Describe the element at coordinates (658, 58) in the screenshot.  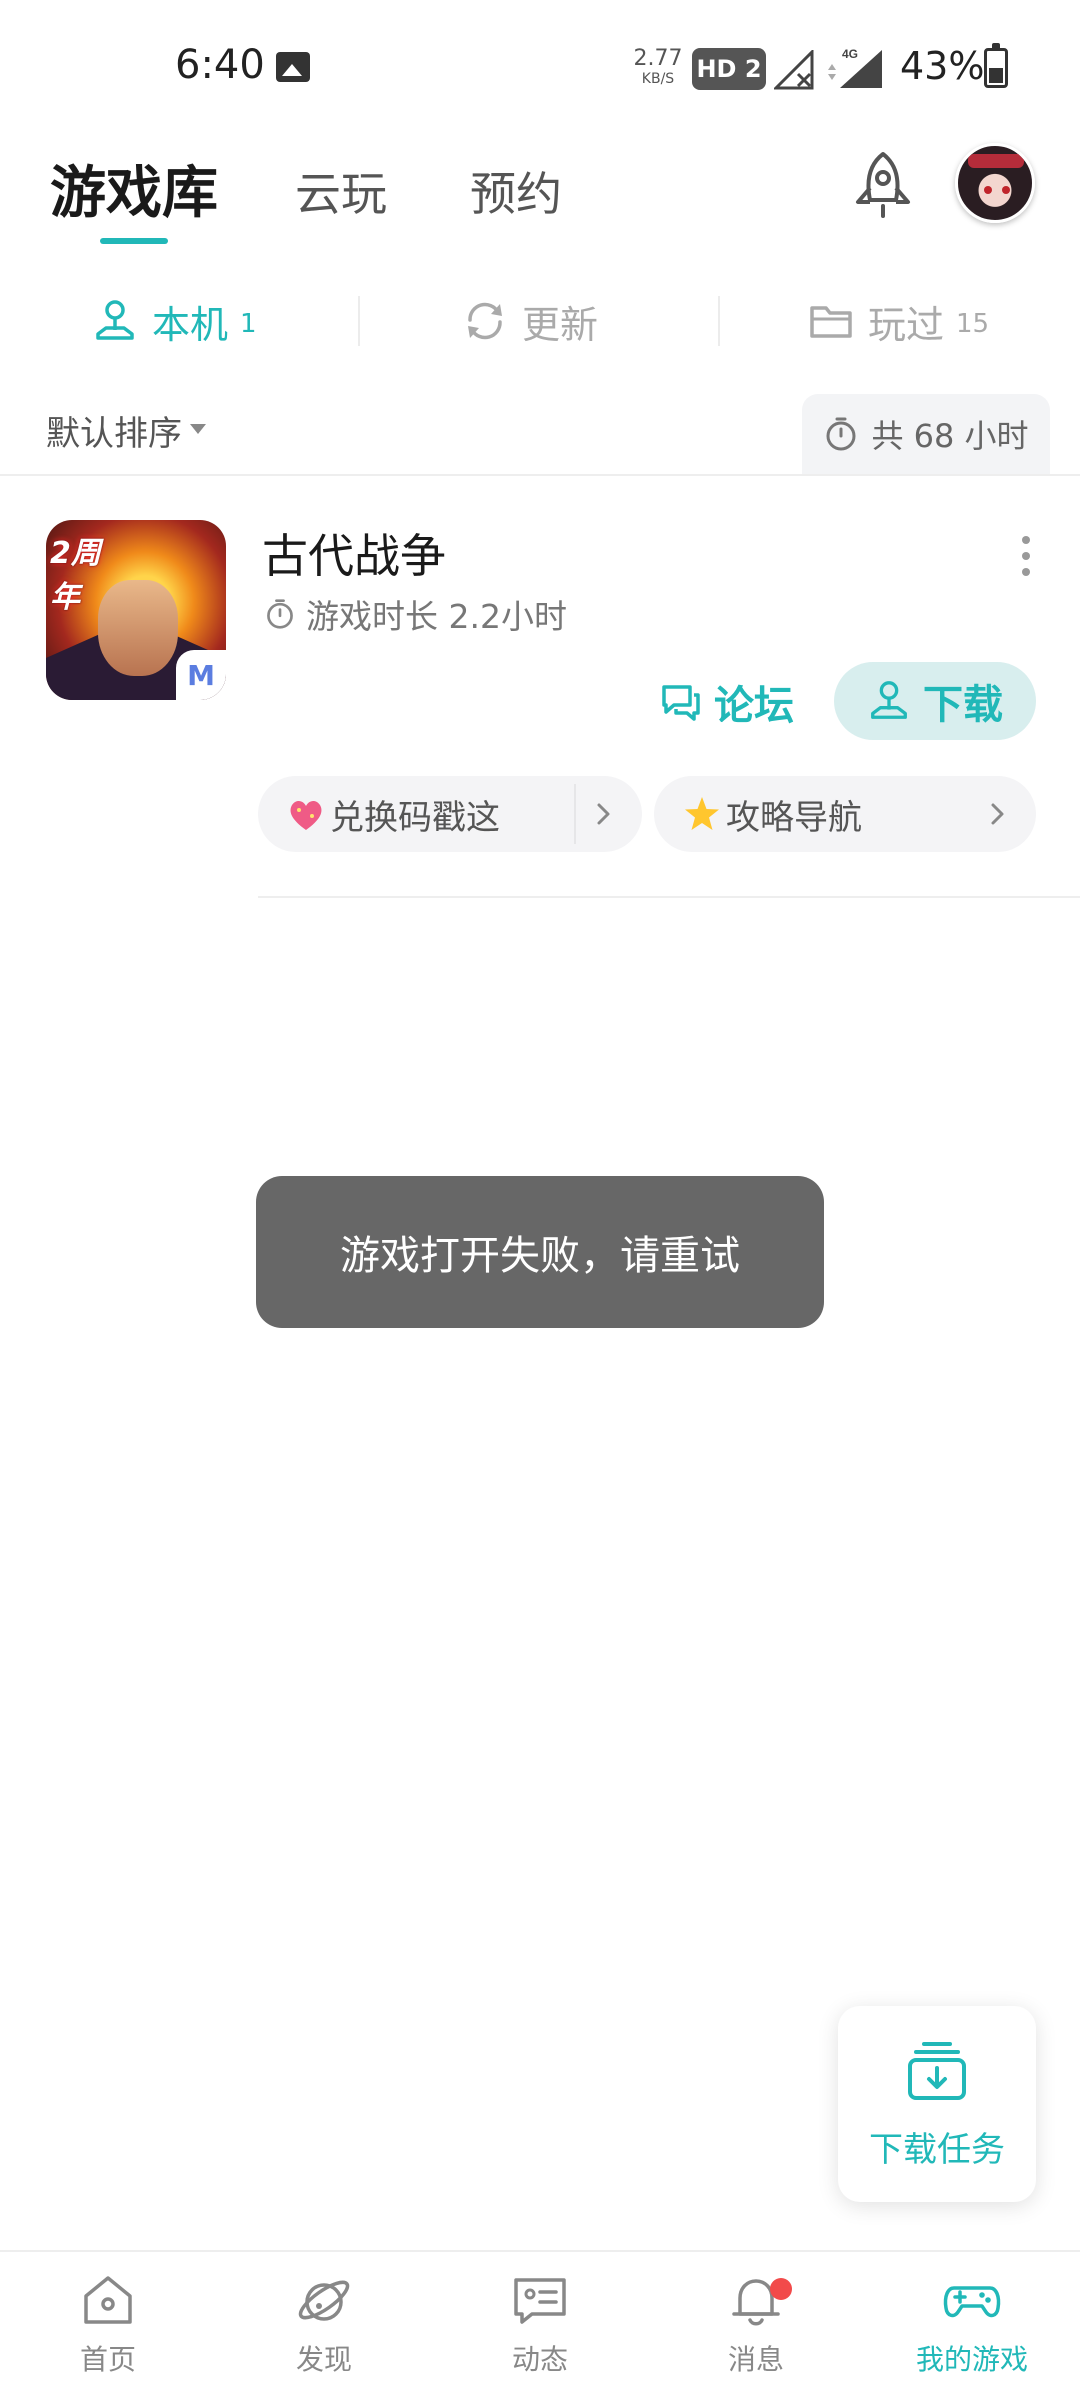
I see `network-speed-value: 2.77` at that location.